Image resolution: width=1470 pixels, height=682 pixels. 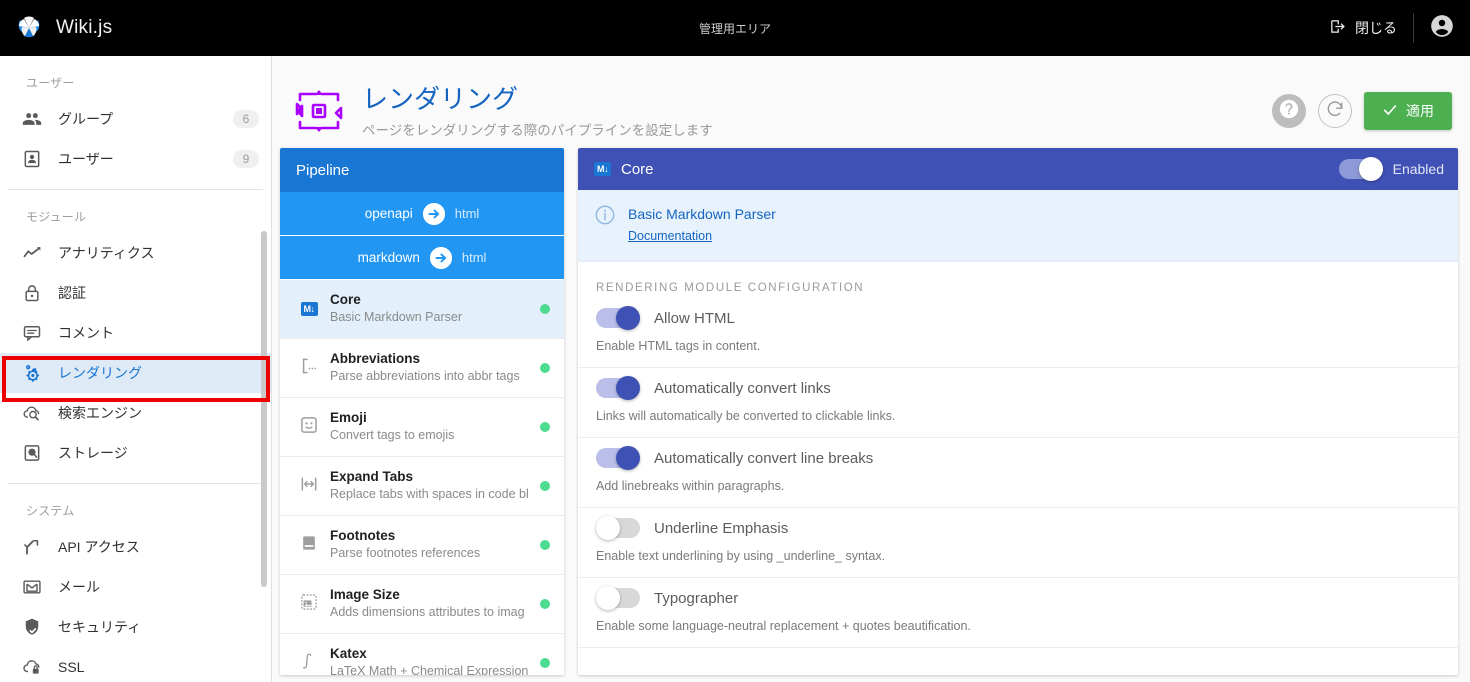 I want to click on refresh-button, so click(x=1335, y=111).